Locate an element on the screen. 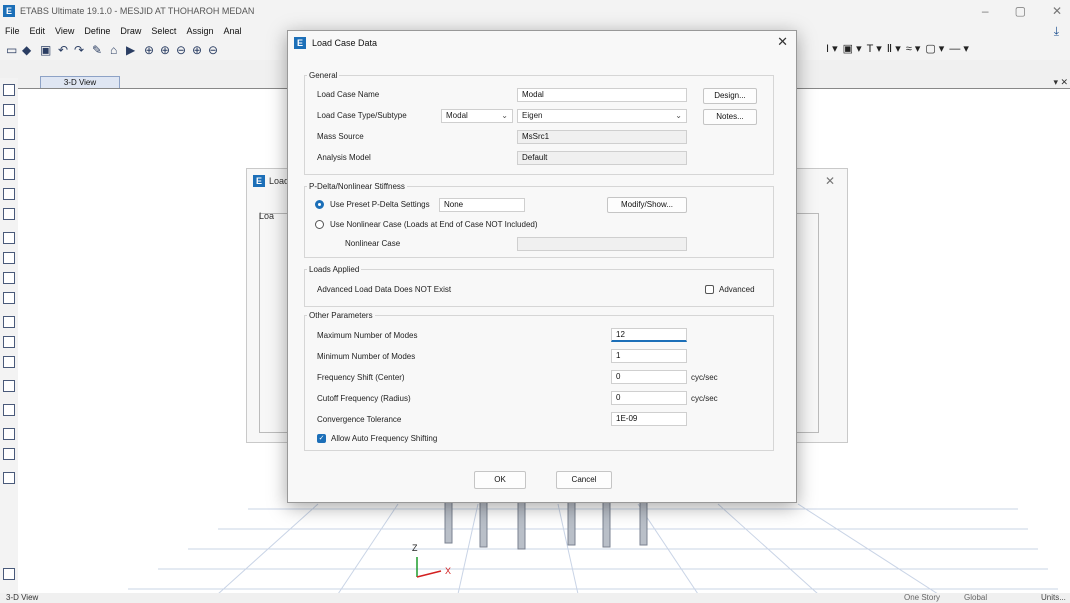 This screenshot has height=603, width=1070. cancel-button: Cancel is located at coordinates (584, 480).